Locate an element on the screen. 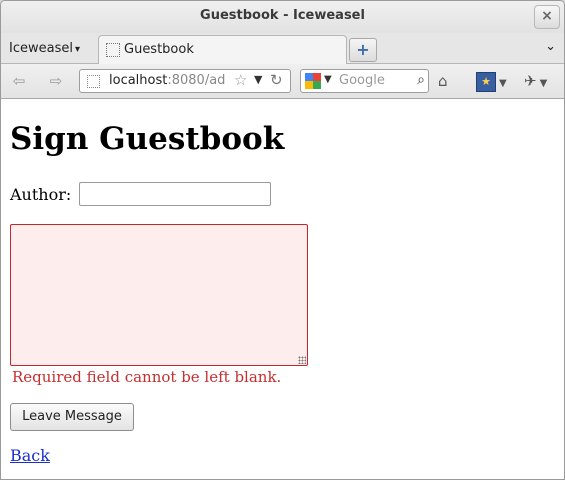  bookmarks-button: ★ ▼ is located at coordinates (491, 81).